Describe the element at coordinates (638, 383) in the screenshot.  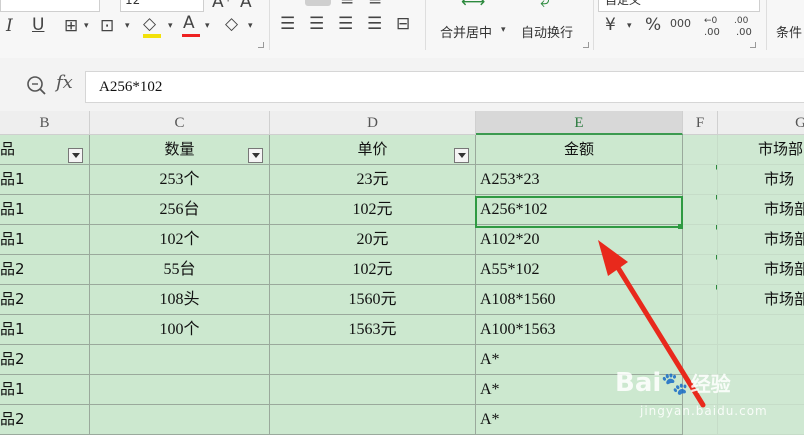
I see `watermark-brand: Bai` at that location.